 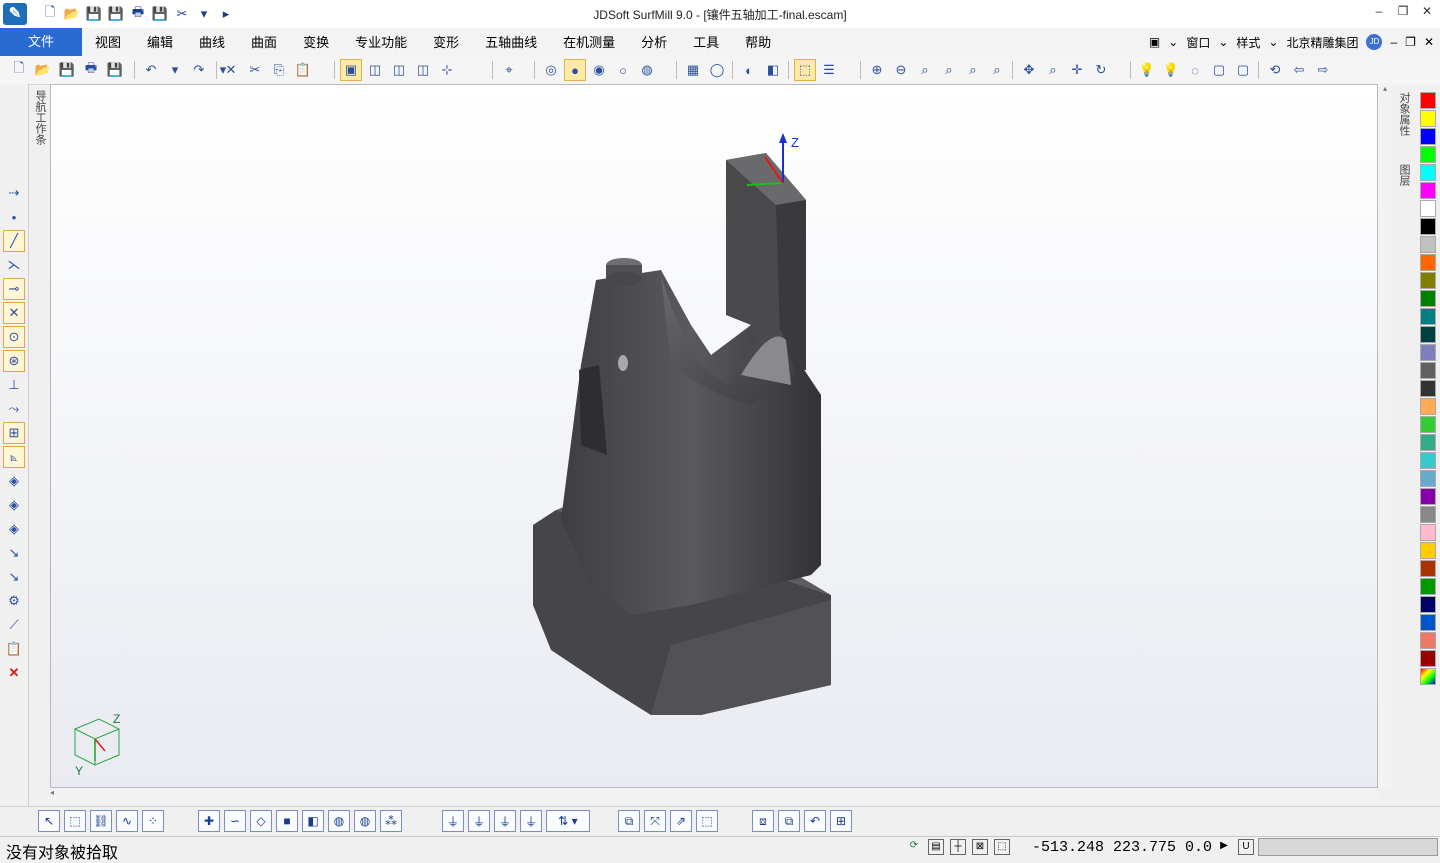 I want to click on menu-five-axis-curve: 五轴曲线, so click(x=511, y=42).